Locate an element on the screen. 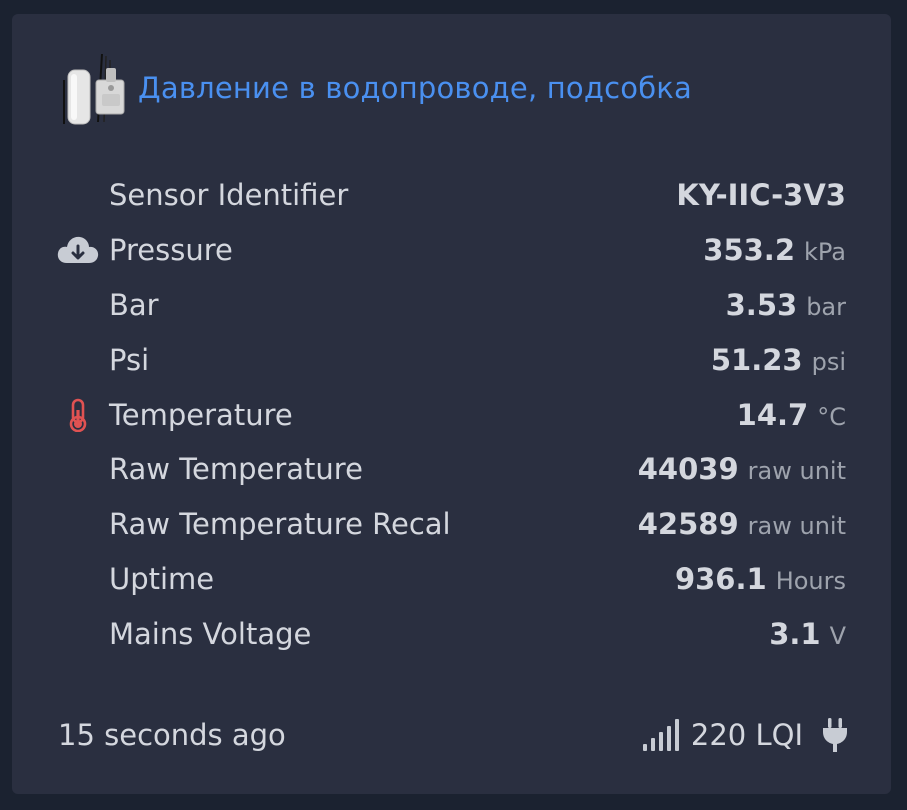  footer-status: 220 LQI is located at coordinates (745, 735).